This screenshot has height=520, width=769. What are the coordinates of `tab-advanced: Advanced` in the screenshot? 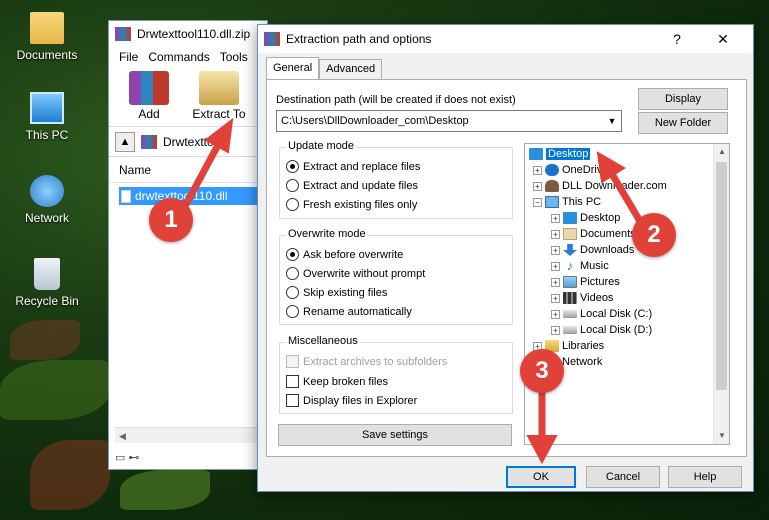 It's located at (351, 69).